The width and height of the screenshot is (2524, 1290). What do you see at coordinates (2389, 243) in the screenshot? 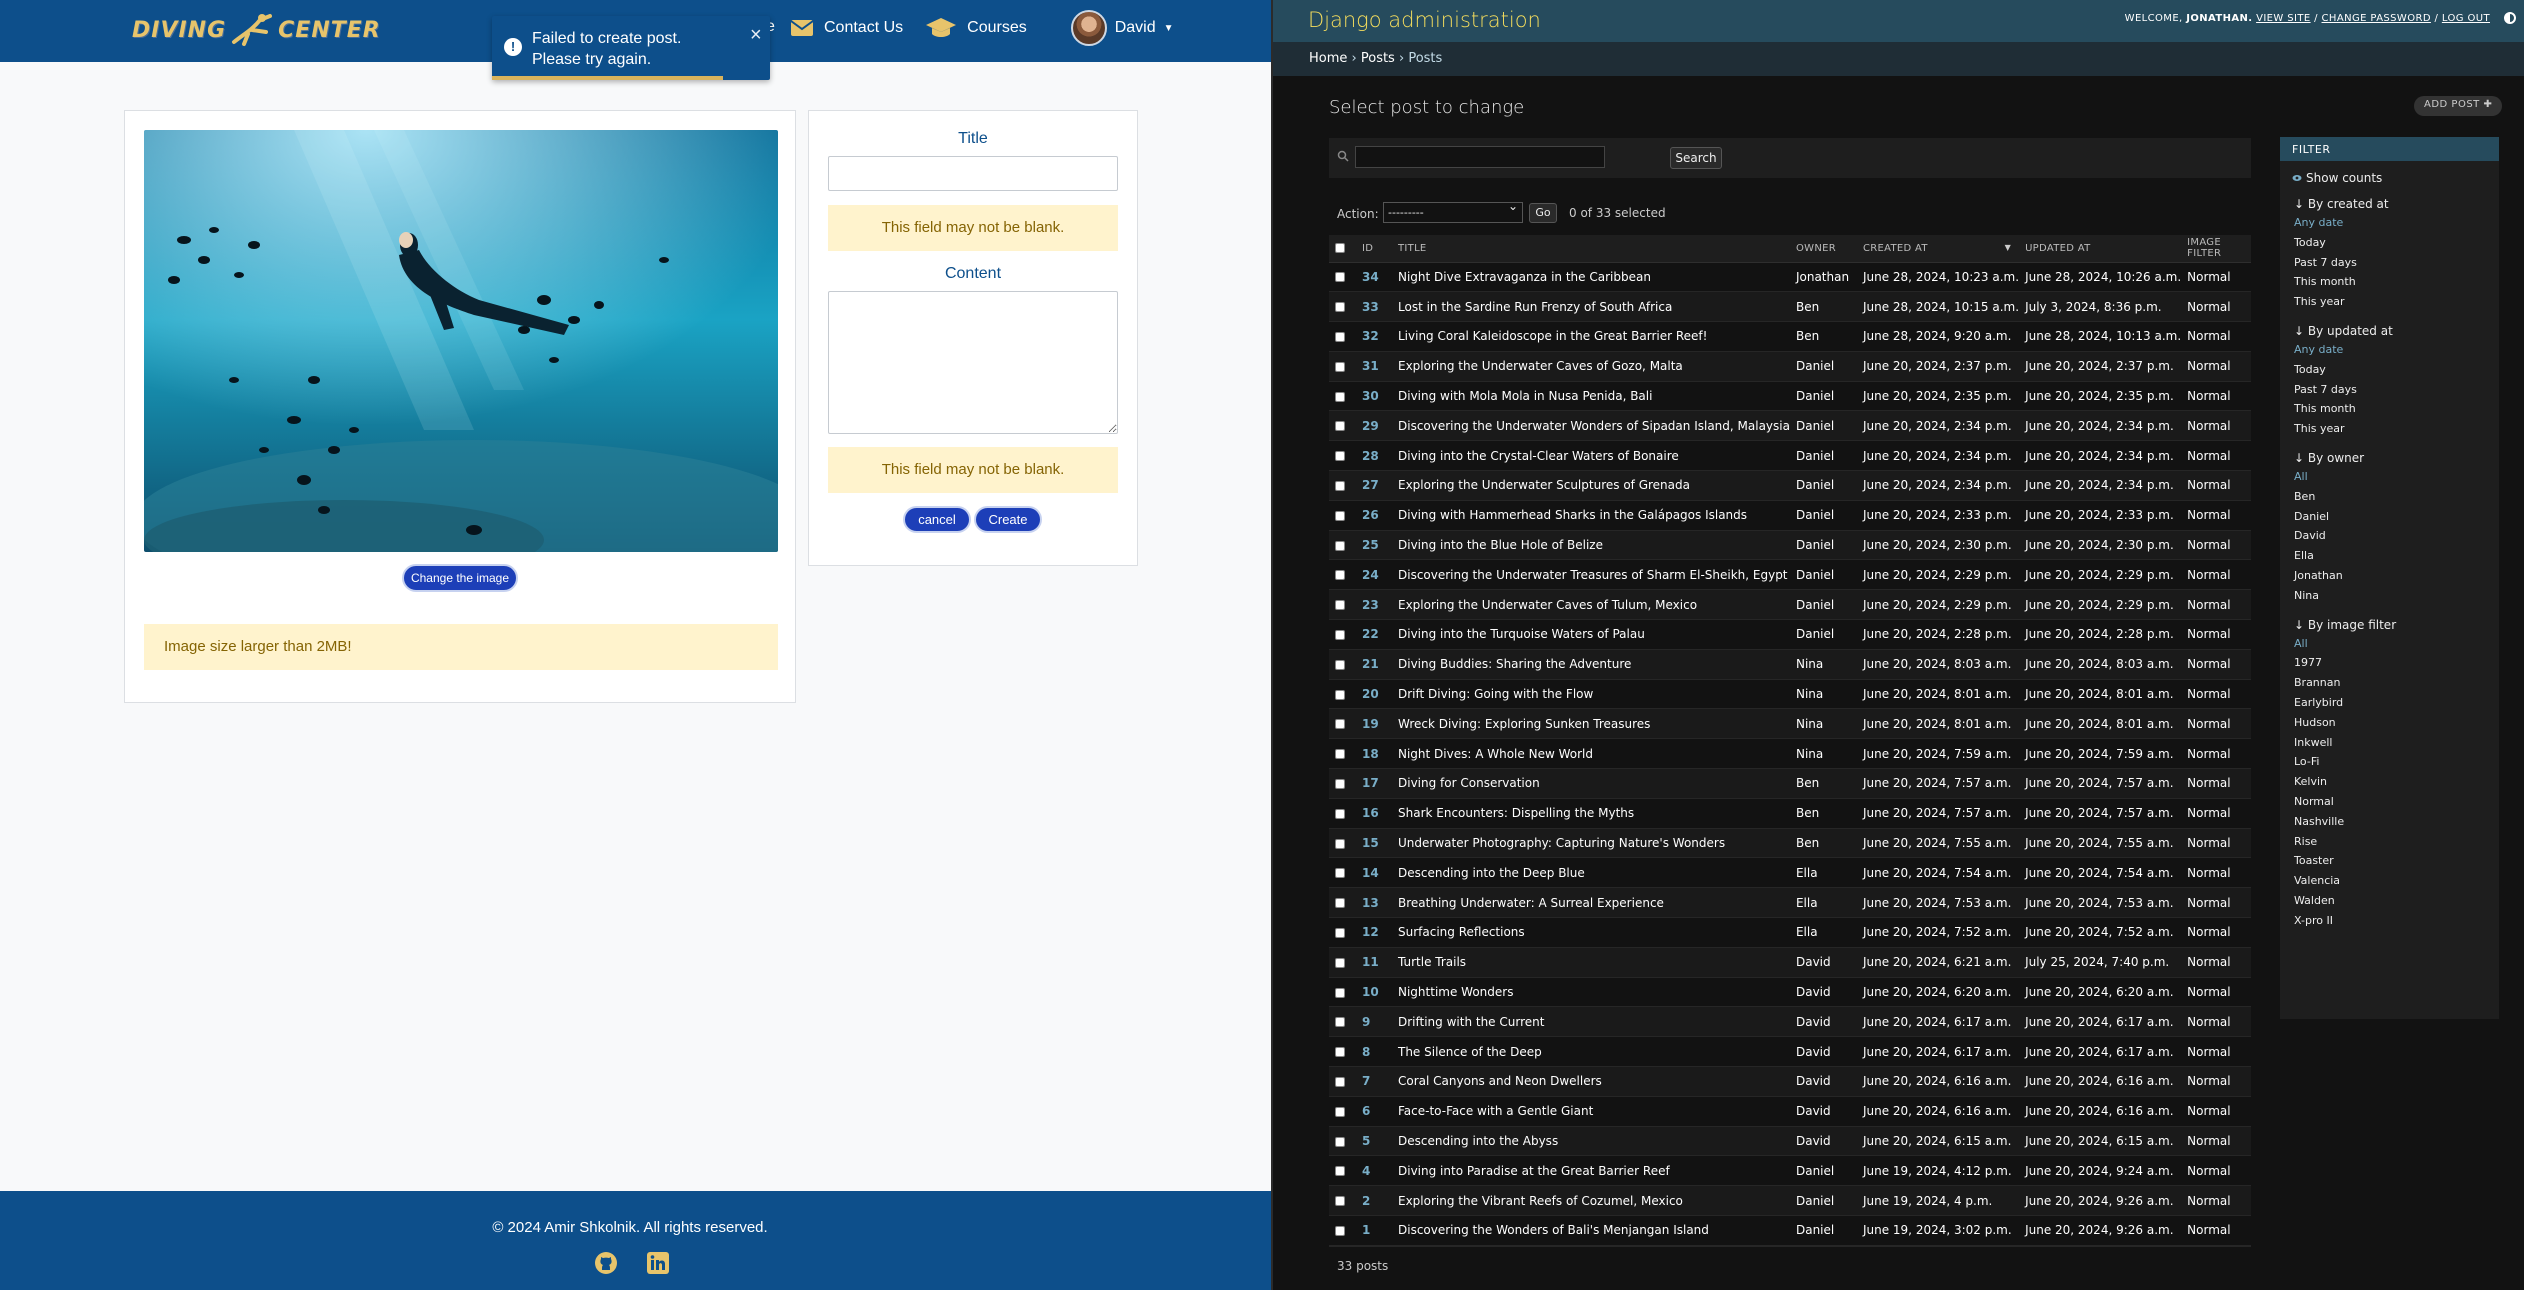
I see `filter-option: Today` at bounding box center [2389, 243].